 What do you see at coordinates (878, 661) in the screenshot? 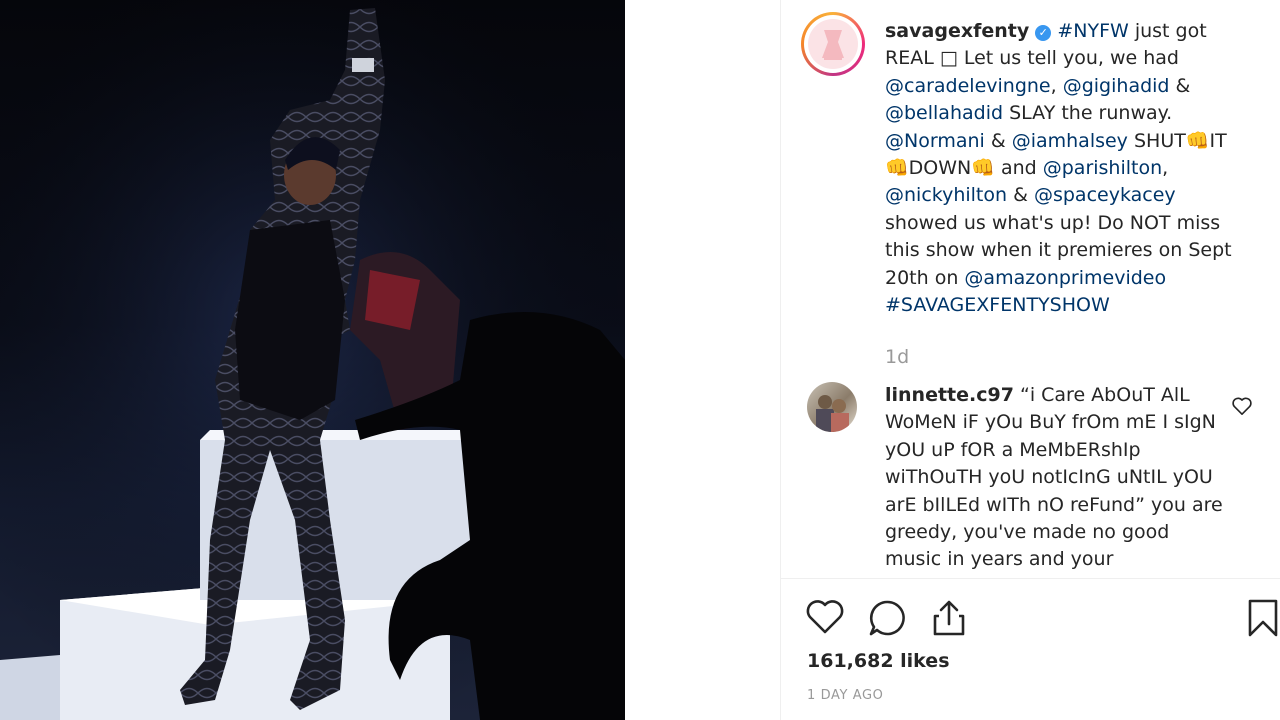
I see `likes-count: 161,682 likes` at bounding box center [878, 661].